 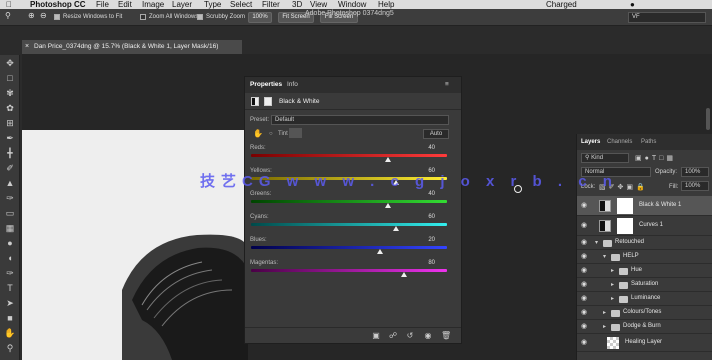 I want to click on menu-help: Help, so click(x=386, y=4).